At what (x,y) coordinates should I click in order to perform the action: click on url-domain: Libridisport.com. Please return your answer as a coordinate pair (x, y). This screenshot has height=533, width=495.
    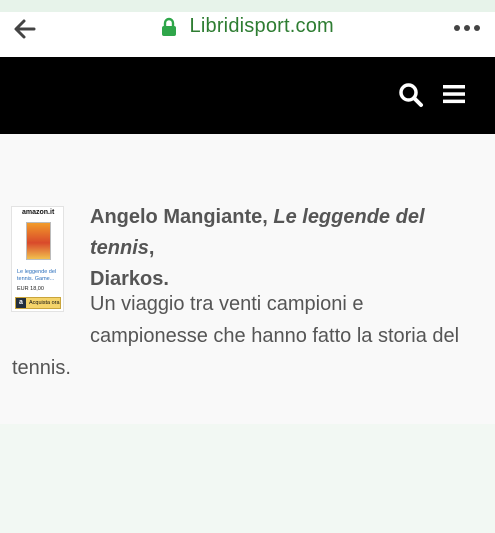
    Looking at the image, I should click on (261, 26).